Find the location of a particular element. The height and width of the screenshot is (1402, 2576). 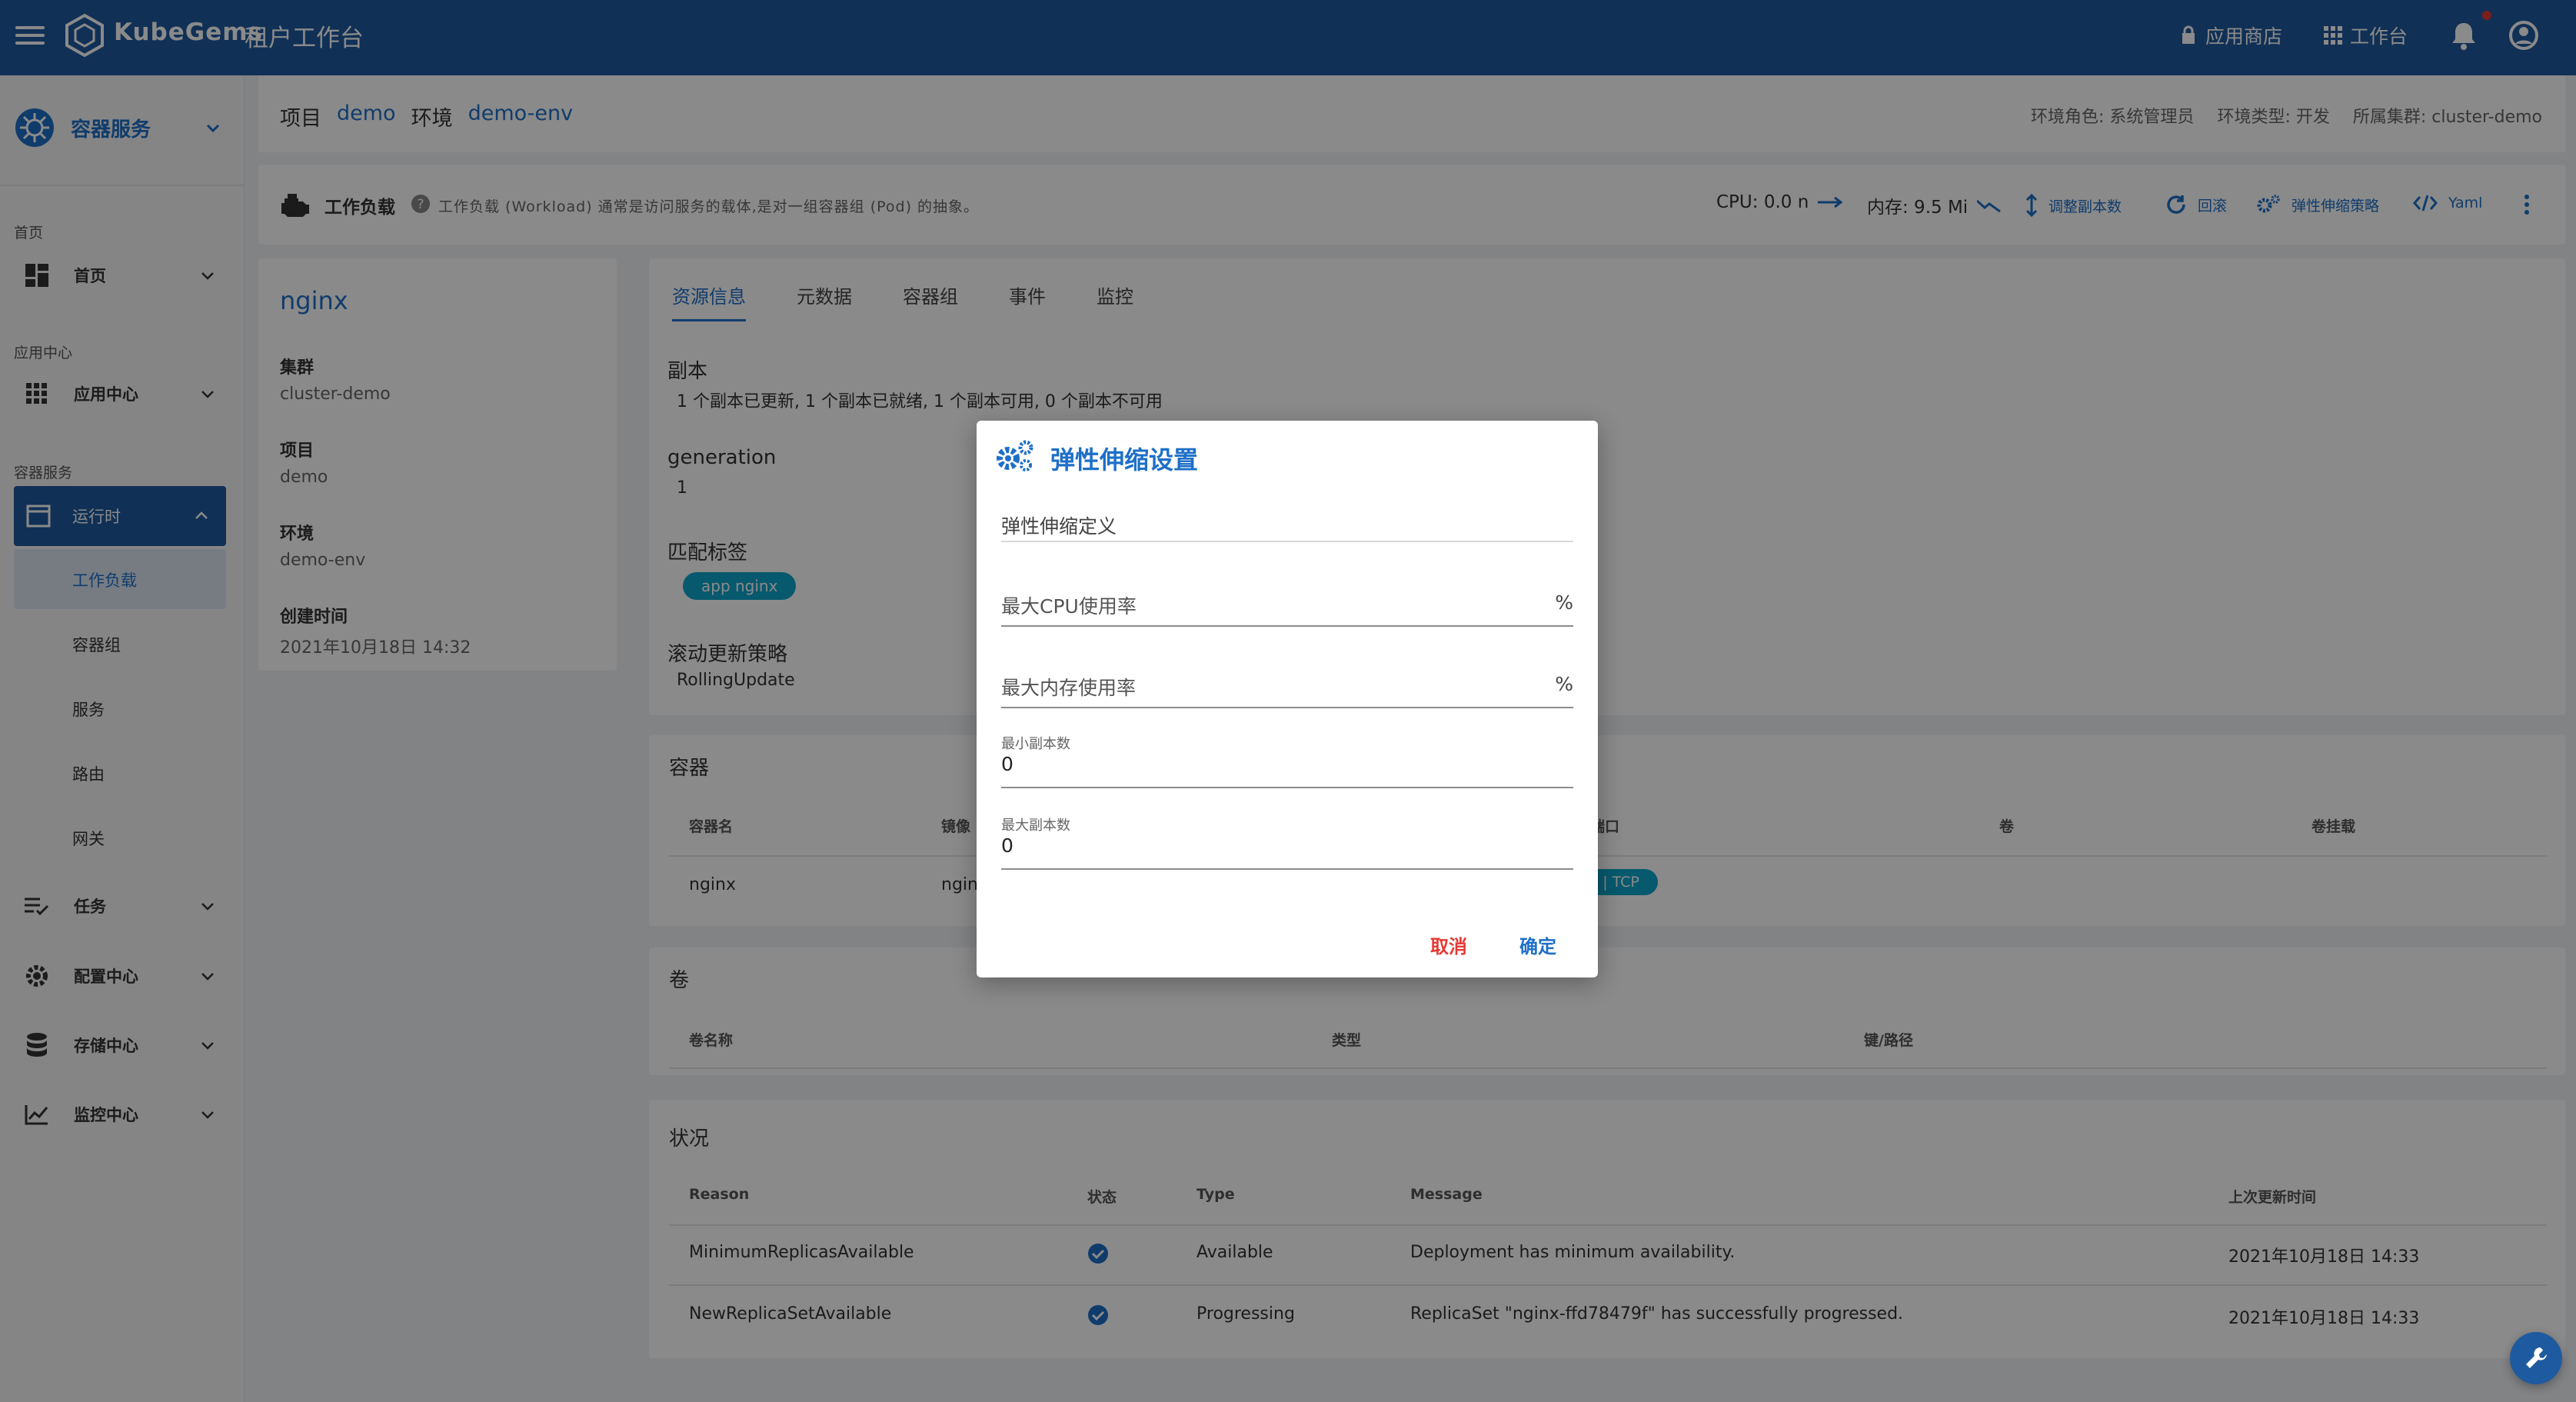

max-memory-suffix: % is located at coordinates (1564, 684).